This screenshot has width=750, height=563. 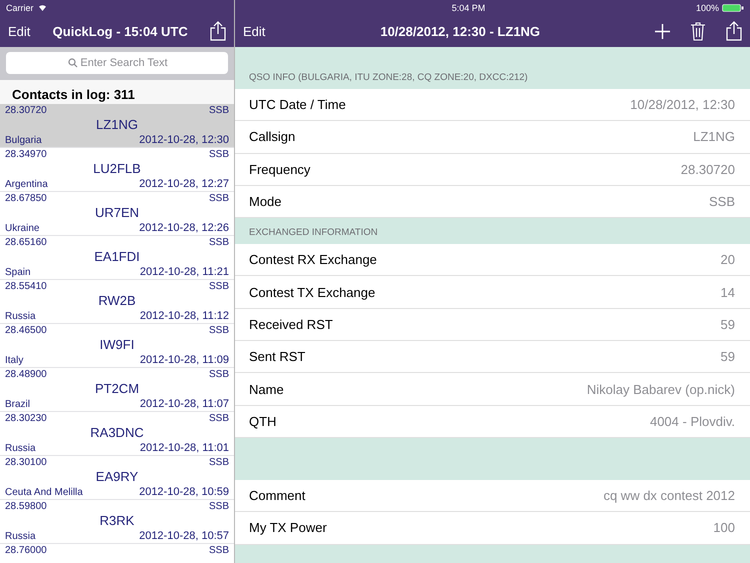 I want to click on contact-row: 28.30230 SSB RA3DNC Russia 2012-10-28, 11:01, so click(x=117, y=434).